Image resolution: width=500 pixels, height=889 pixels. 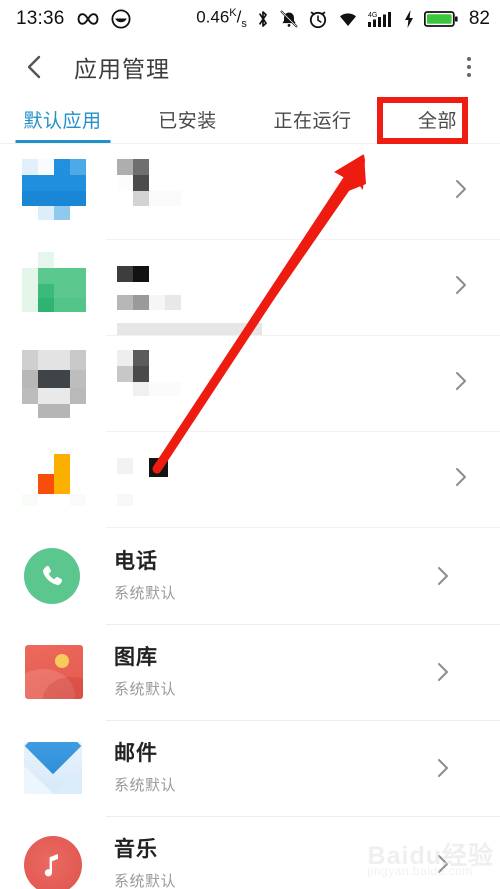 I want to click on tab-label: 正在运行, so click(x=312, y=121).